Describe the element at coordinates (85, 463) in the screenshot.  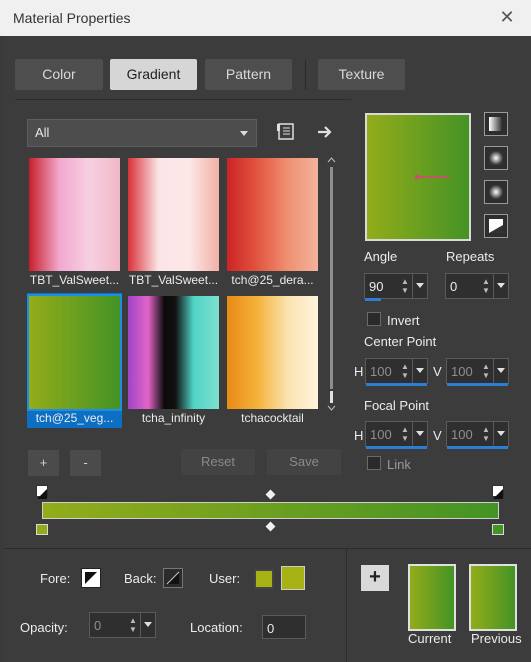
I see `remove-gradient-button: -` at that location.